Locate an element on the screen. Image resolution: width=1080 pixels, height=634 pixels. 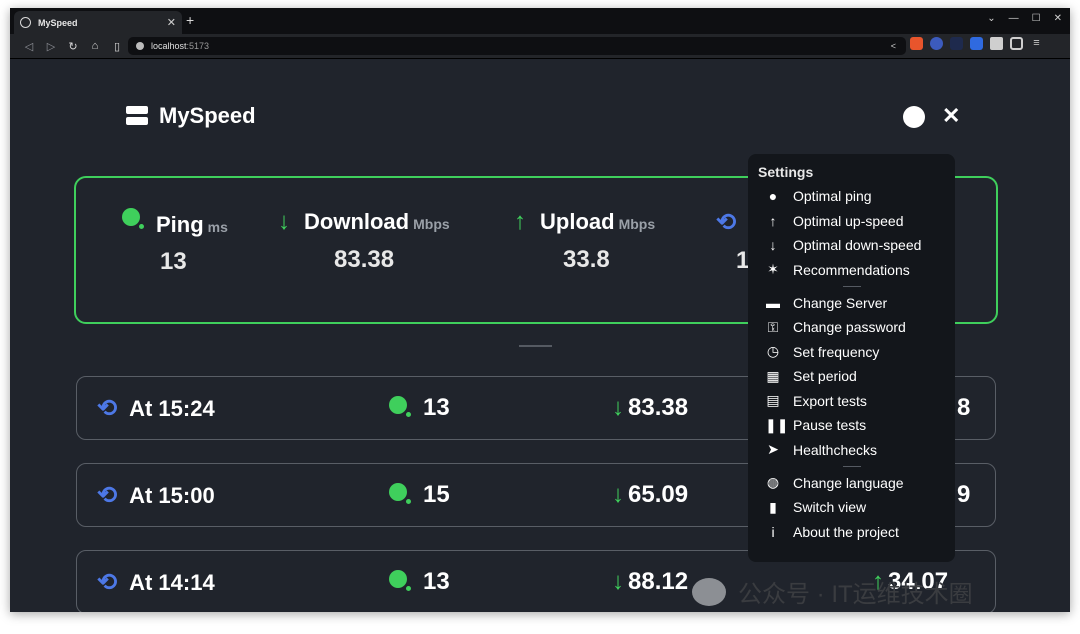
menu-item-change-server: ▬ Change Server is located at coordinates (851, 303).